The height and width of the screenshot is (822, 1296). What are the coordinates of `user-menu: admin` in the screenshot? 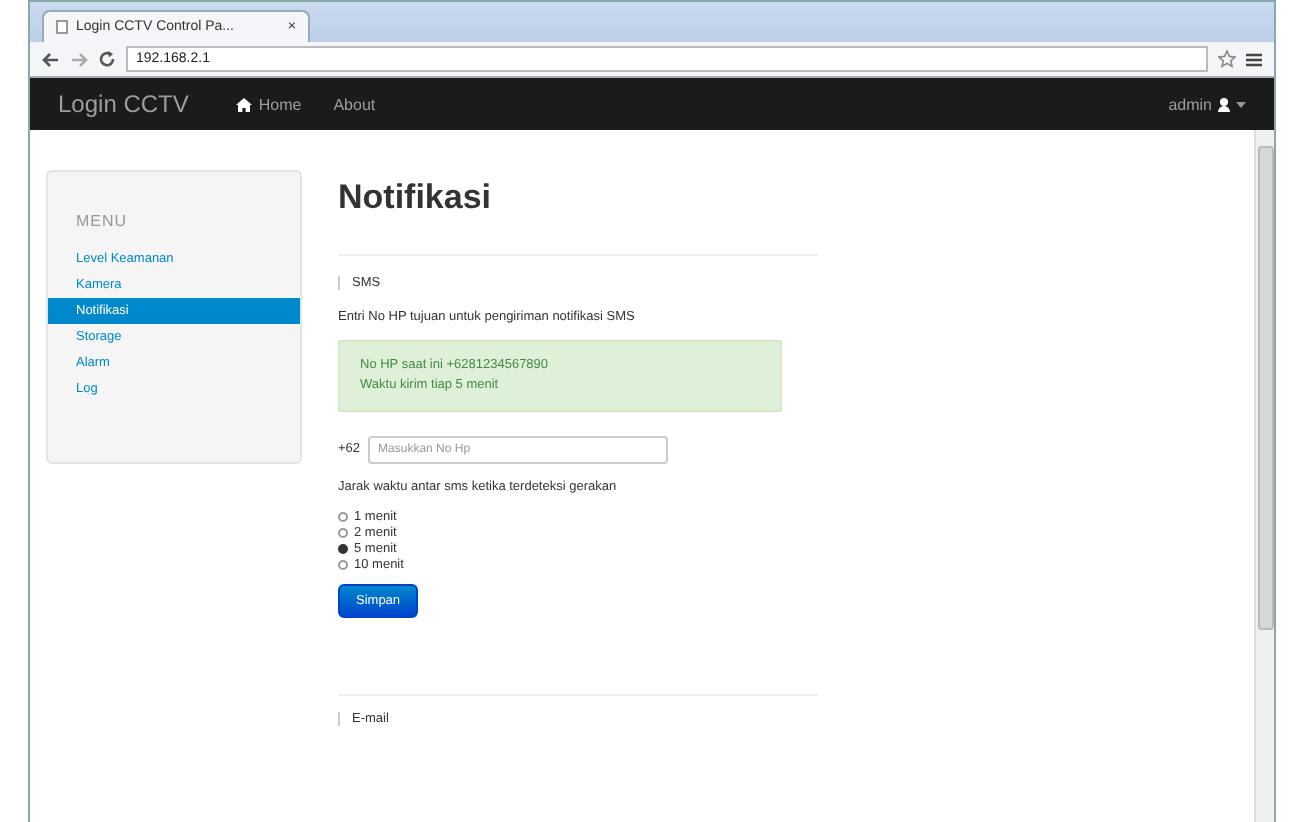 It's located at (1207, 104).